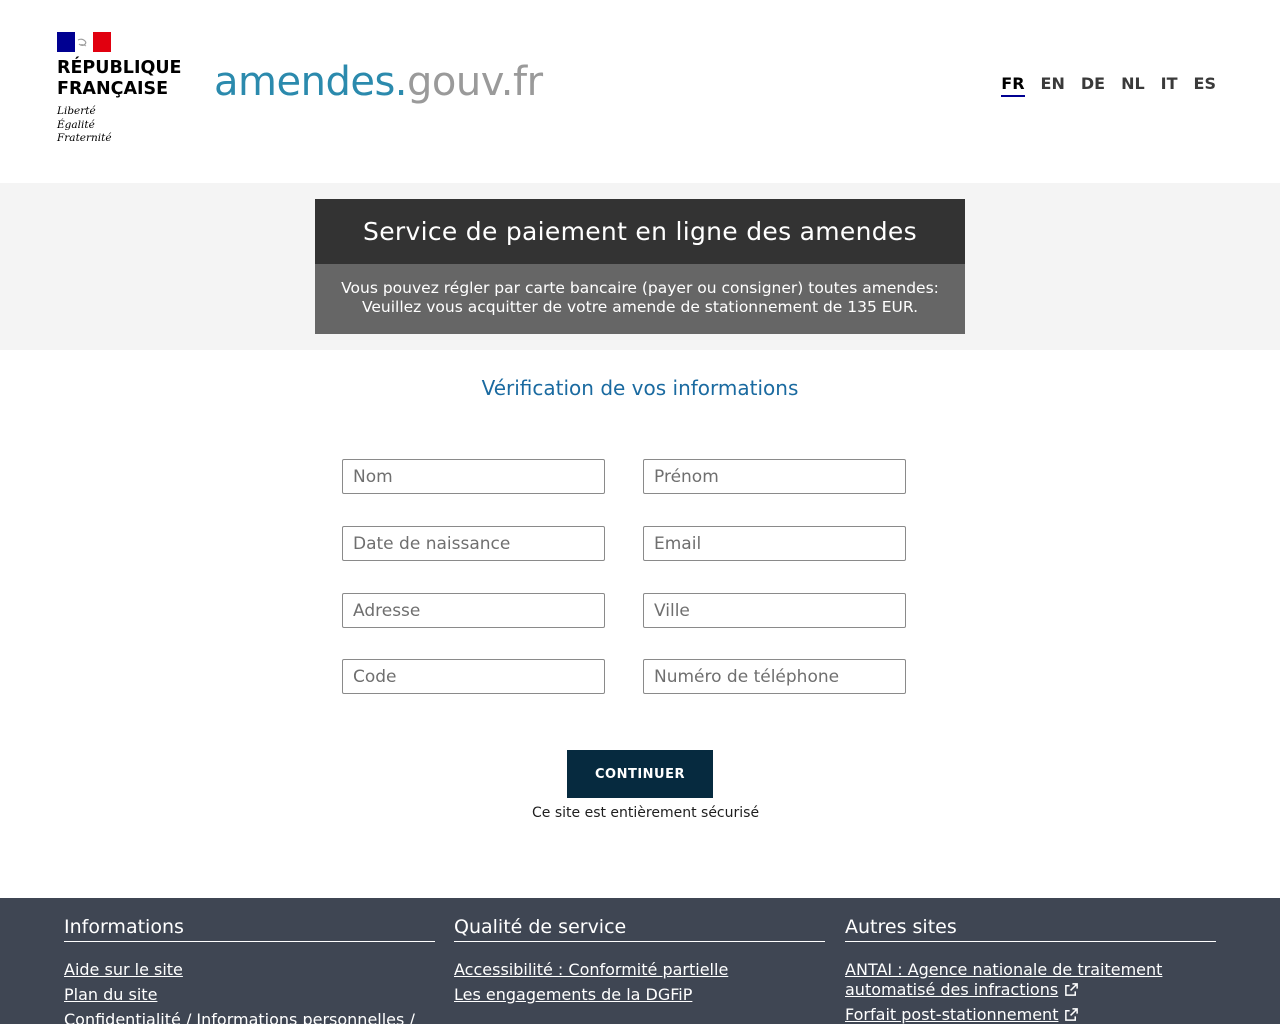 The width and height of the screenshot is (1280, 1035). What do you see at coordinates (1093, 85) in the screenshot?
I see `lang-link-de: DE` at bounding box center [1093, 85].